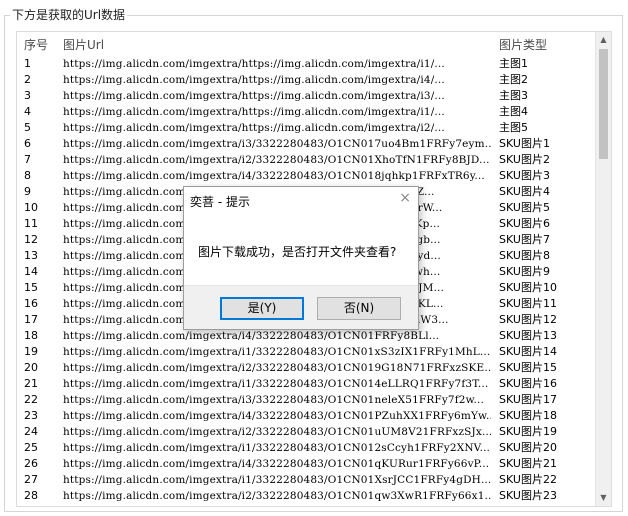  What do you see at coordinates (528, 287) in the screenshot?
I see `row-type: SKU图片10` at bounding box center [528, 287].